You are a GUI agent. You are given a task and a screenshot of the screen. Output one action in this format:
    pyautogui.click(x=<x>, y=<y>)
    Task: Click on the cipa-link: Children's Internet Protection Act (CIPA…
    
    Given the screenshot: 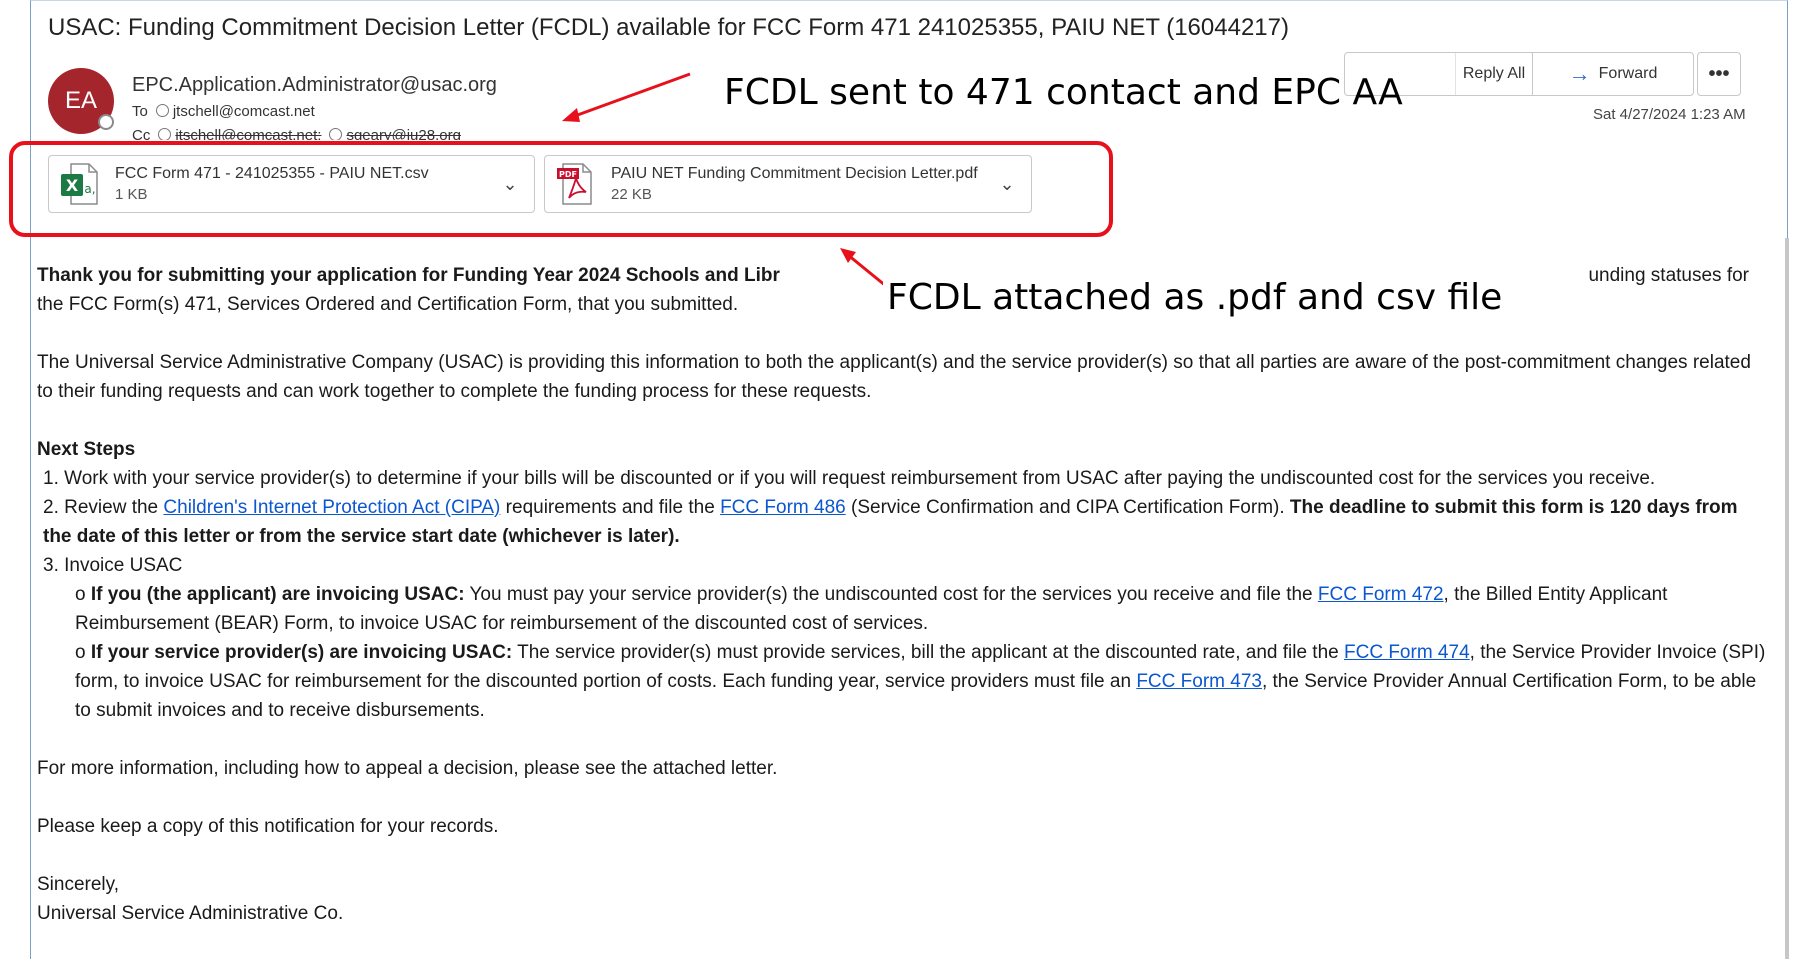 What is the action you would take?
    pyautogui.click(x=331, y=507)
    